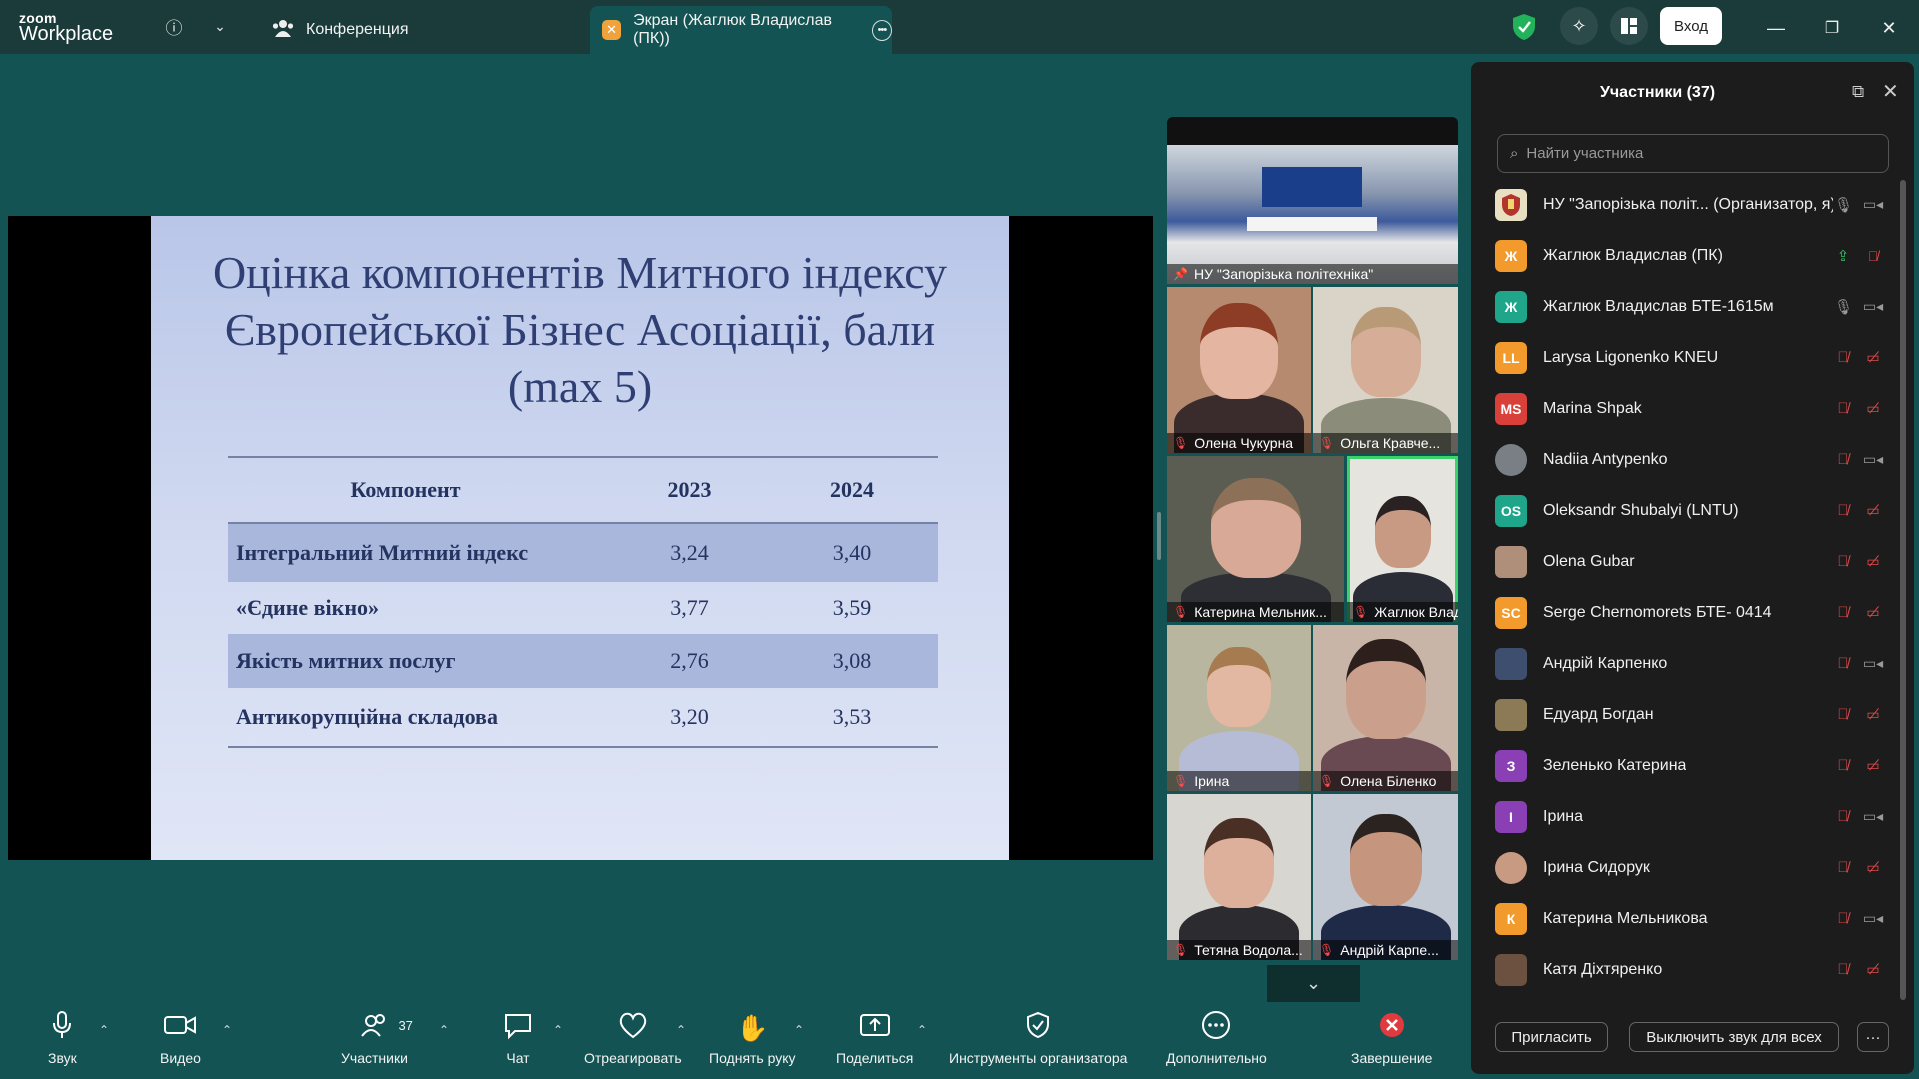  What do you see at coordinates (1686, 612) in the screenshot?
I see `participant-row: SC Serge Chernomorets БТЕ- 0414 🎙̸ ▭̸` at bounding box center [1686, 612].